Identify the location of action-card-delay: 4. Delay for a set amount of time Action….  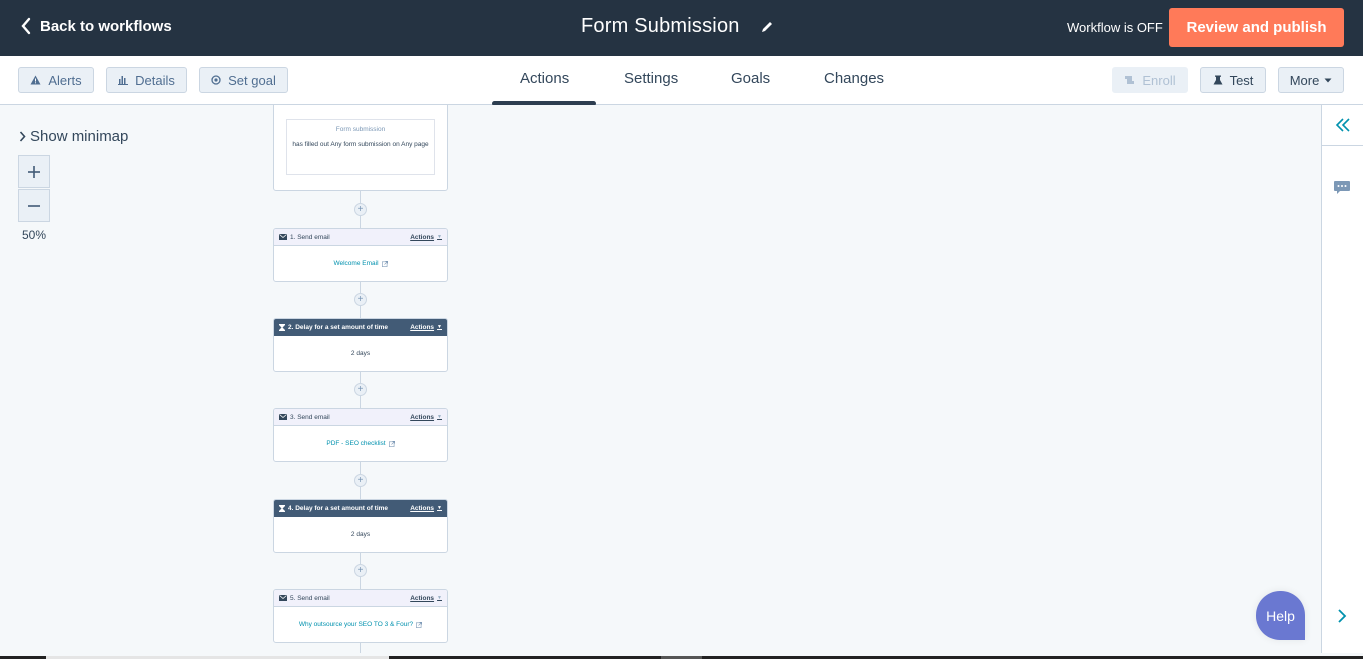
(360, 526).